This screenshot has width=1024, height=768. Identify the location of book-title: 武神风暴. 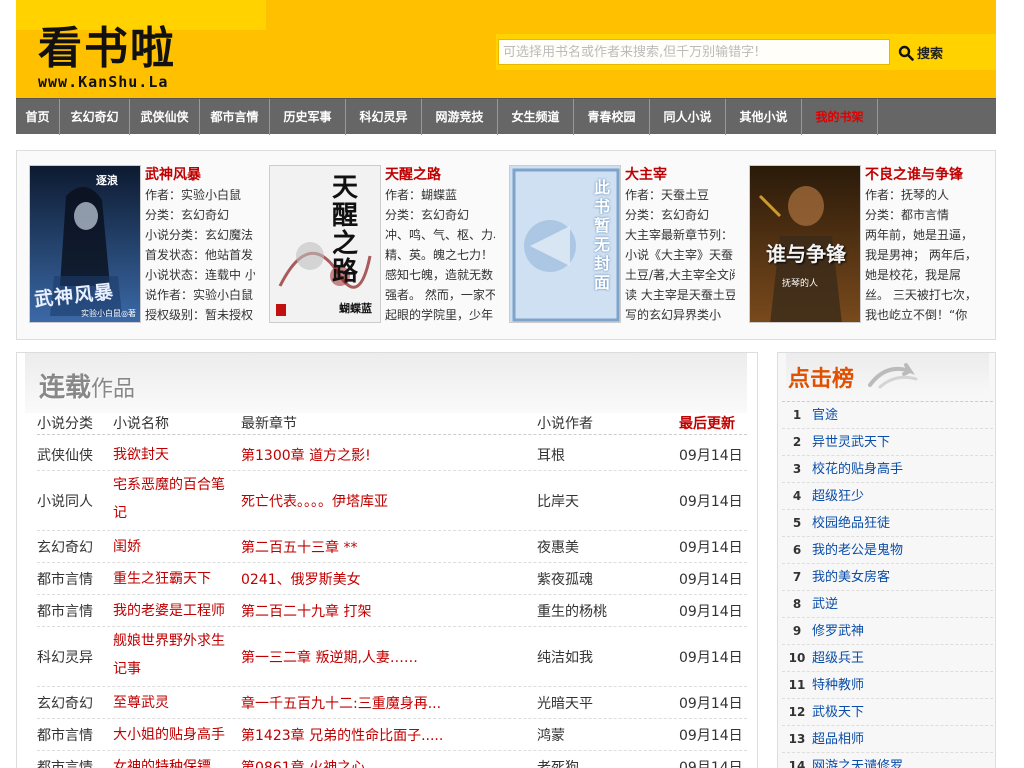
(200, 175).